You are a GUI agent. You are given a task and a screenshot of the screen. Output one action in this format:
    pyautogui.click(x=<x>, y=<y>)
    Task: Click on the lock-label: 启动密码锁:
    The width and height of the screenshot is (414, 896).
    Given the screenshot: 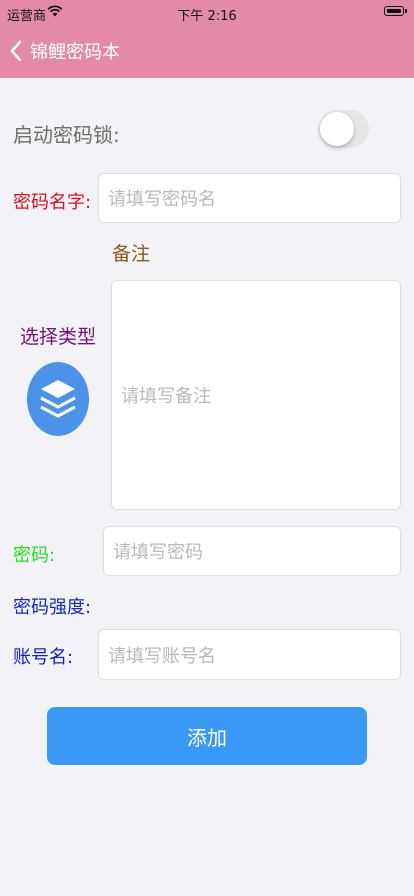 What is the action you would take?
    pyautogui.click(x=66, y=135)
    